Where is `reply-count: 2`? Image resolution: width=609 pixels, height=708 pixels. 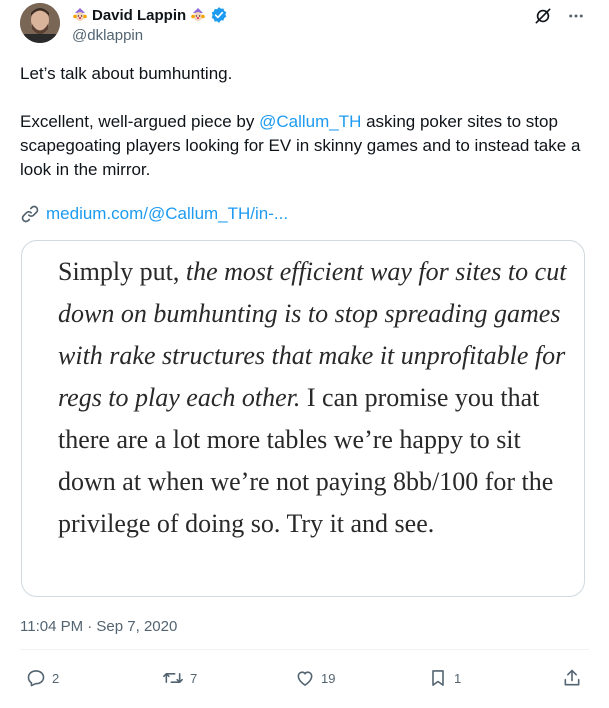 reply-count: 2 is located at coordinates (56, 678).